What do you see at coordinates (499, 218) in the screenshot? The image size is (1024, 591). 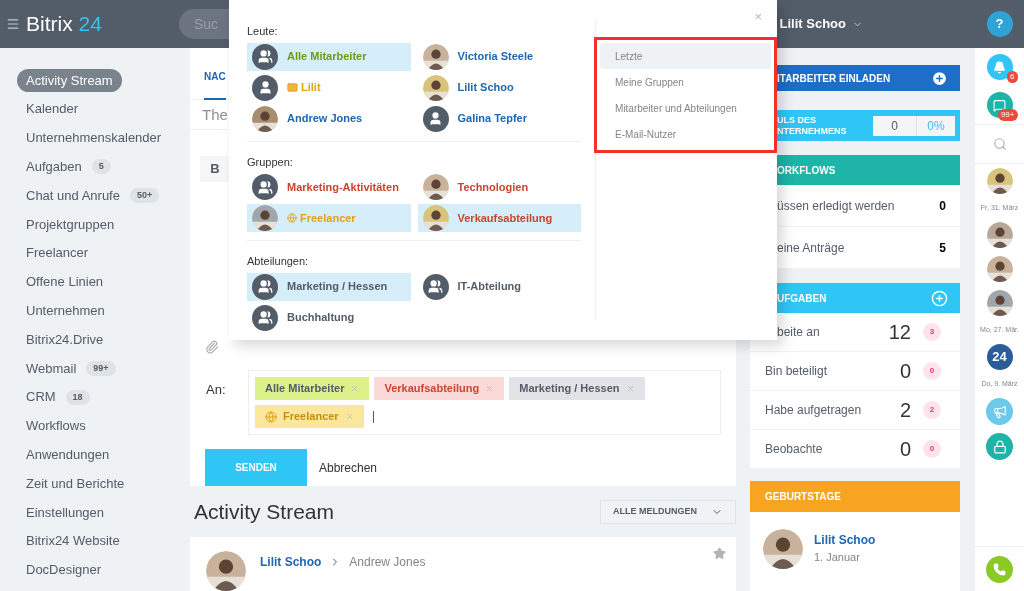 I see `recipient-option: Verkaufsabteilung` at bounding box center [499, 218].